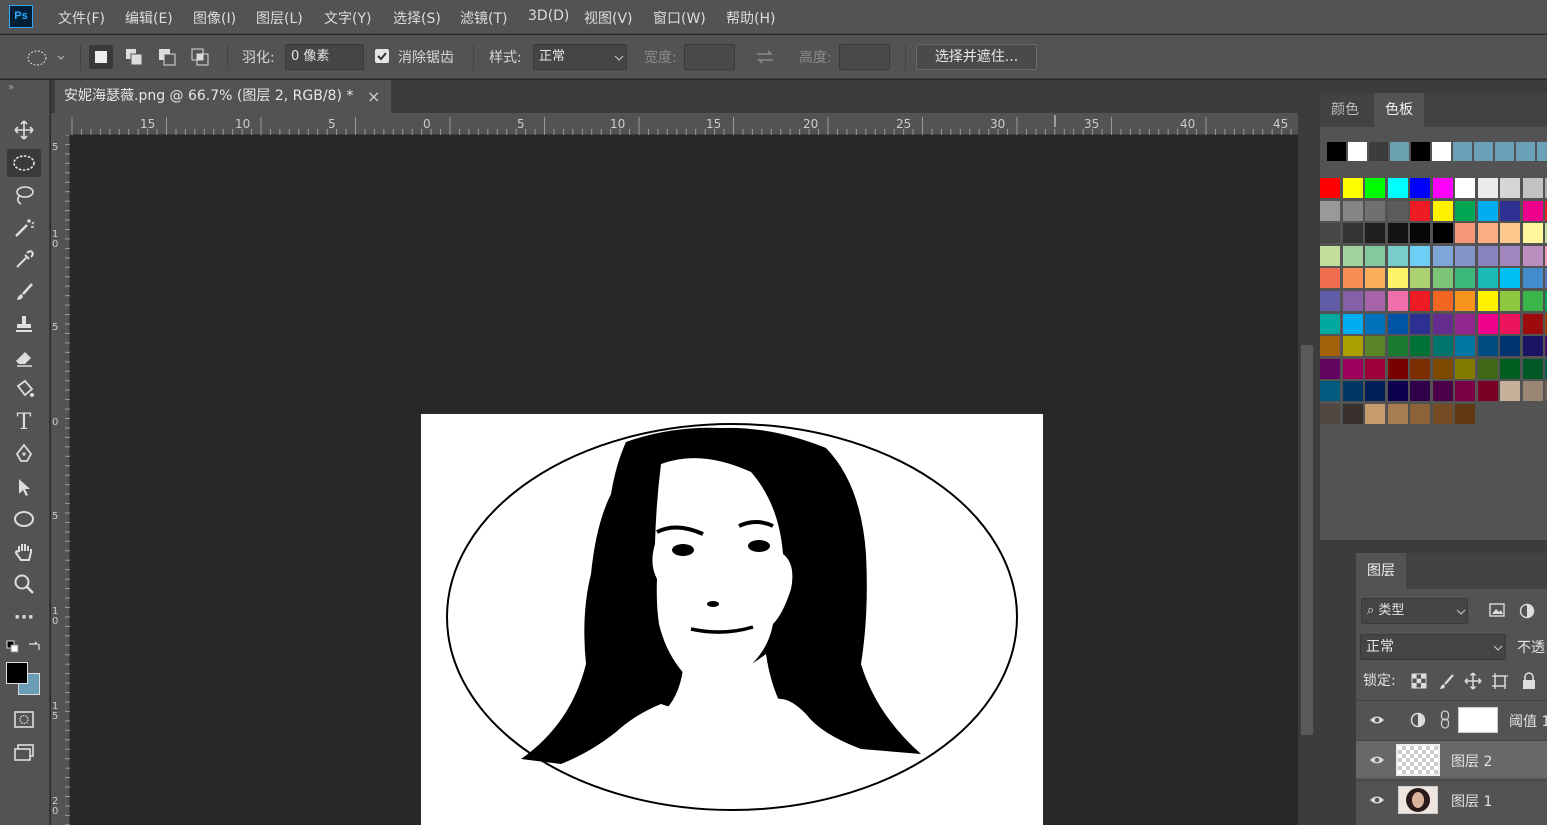  Describe the element at coordinates (1345, 110) in the screenshot. I see `tab-color: 颜色` at that location.